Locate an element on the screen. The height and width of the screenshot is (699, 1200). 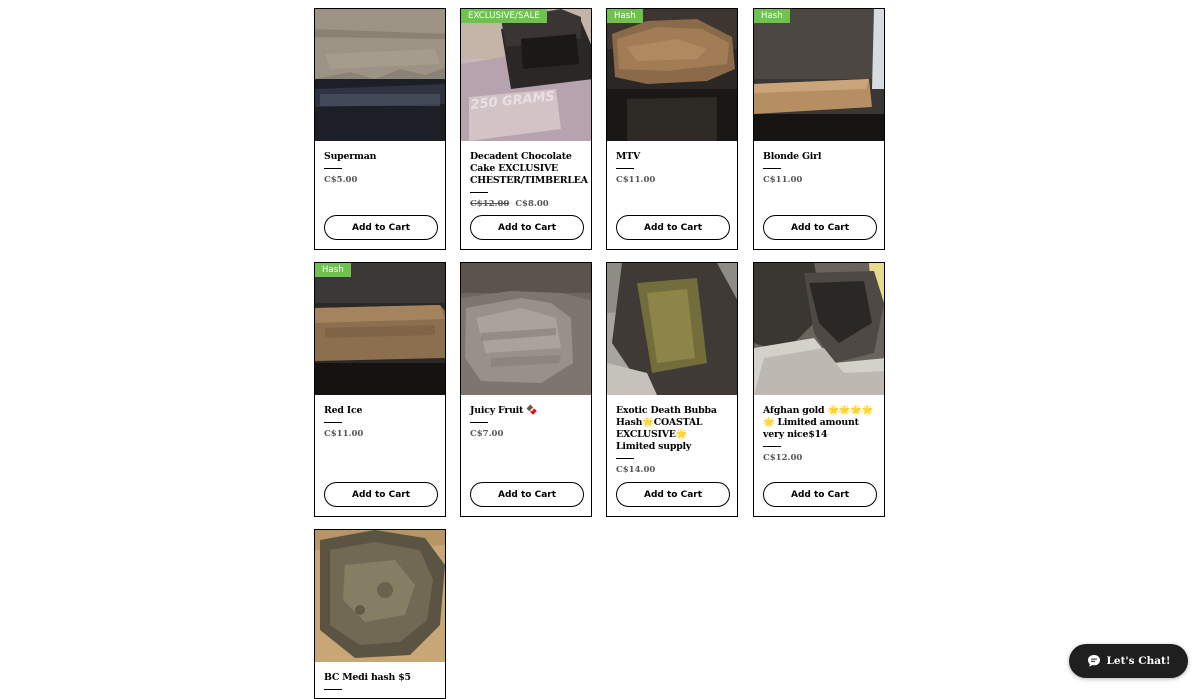
price-original: C$12.00 is located at coordinates (490, 204).